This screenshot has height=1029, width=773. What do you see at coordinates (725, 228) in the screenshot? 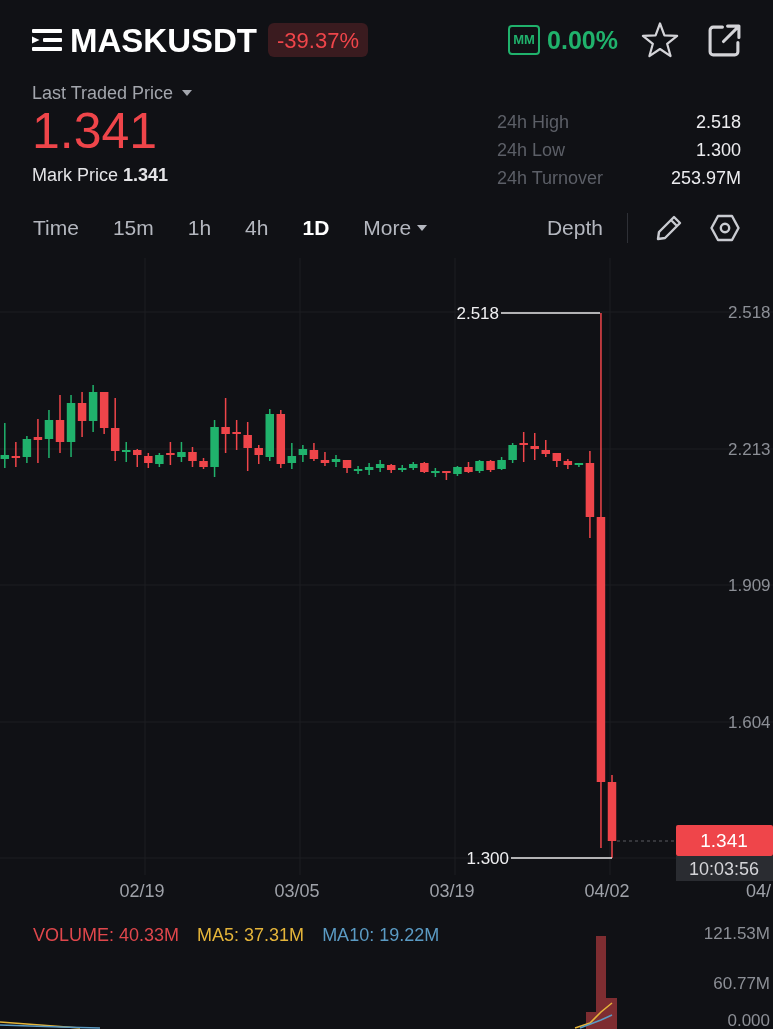
I see `settings-icon` at bounding box center [725, 228].